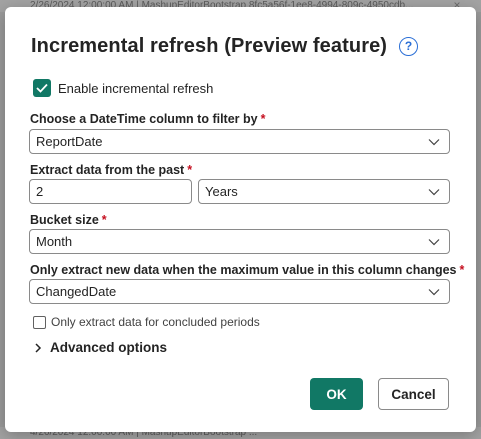 The width and height of the screenshot is (481, 439). I want to click on extract-past-label-text: Extract data from the past, so click(107, 170).